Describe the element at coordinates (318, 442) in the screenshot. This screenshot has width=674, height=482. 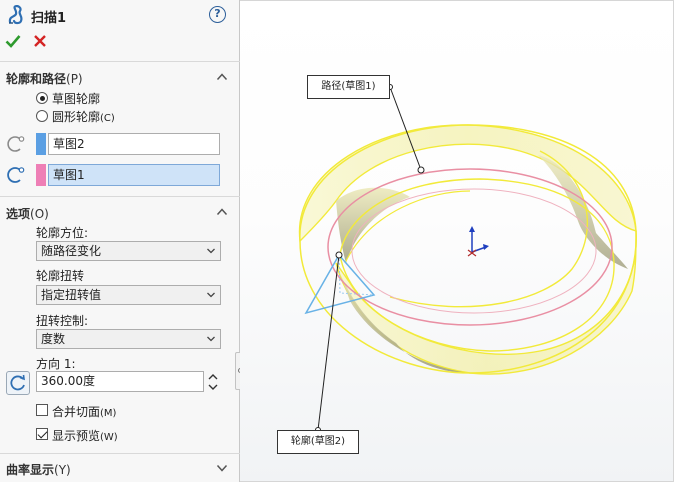
I see `callout-profile: 轮廓(草图2)` at that location.